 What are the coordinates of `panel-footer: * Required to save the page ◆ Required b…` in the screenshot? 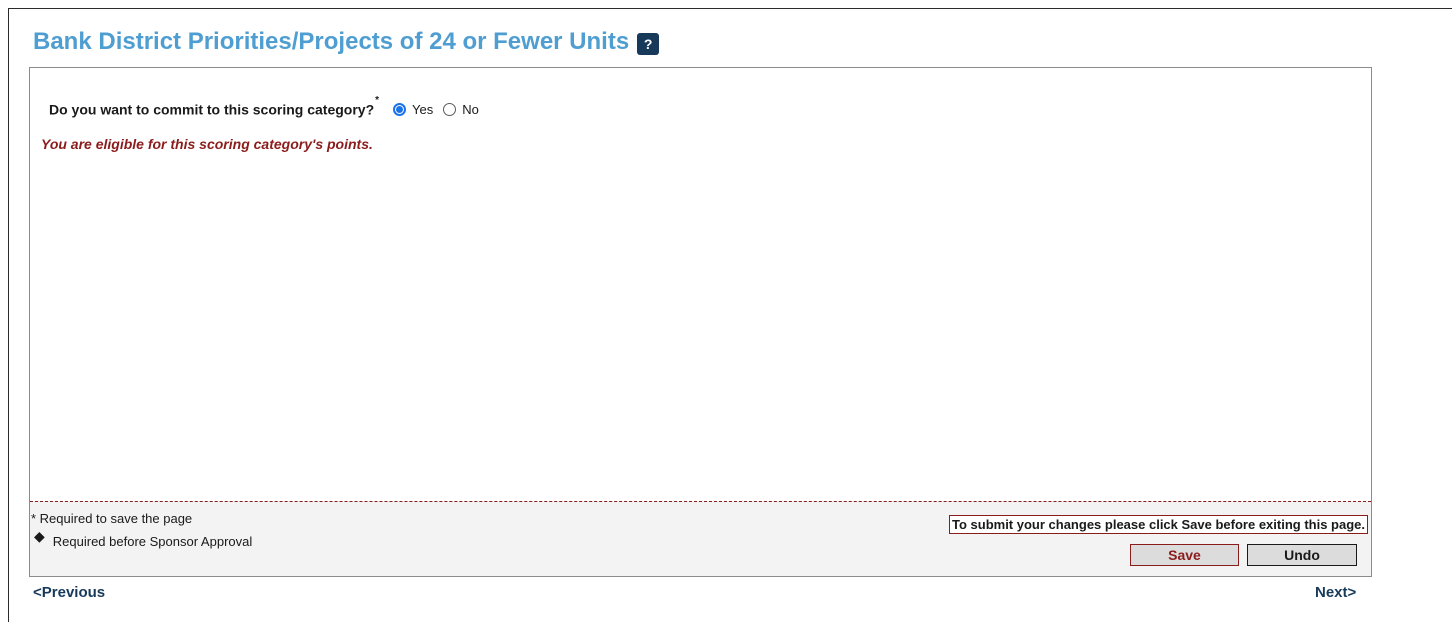 It's located at (700, 538).